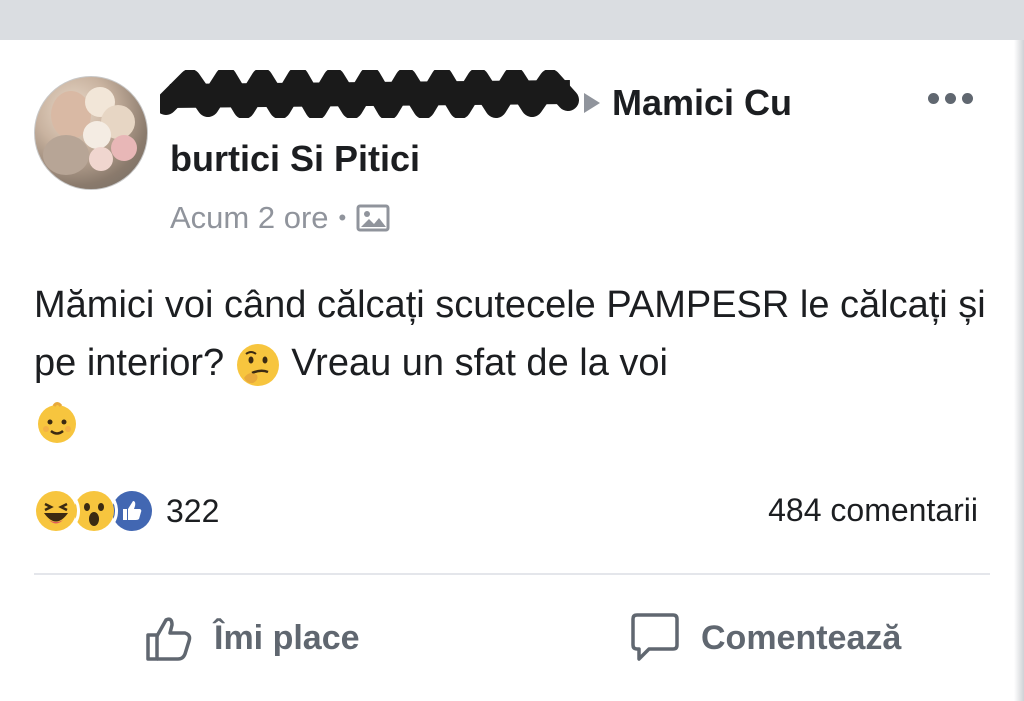 This screenshot has width=1024, height=701. Describe the element at coordinates (257, 364) in the screenshot. I see `thinking-face-icon` at that location.